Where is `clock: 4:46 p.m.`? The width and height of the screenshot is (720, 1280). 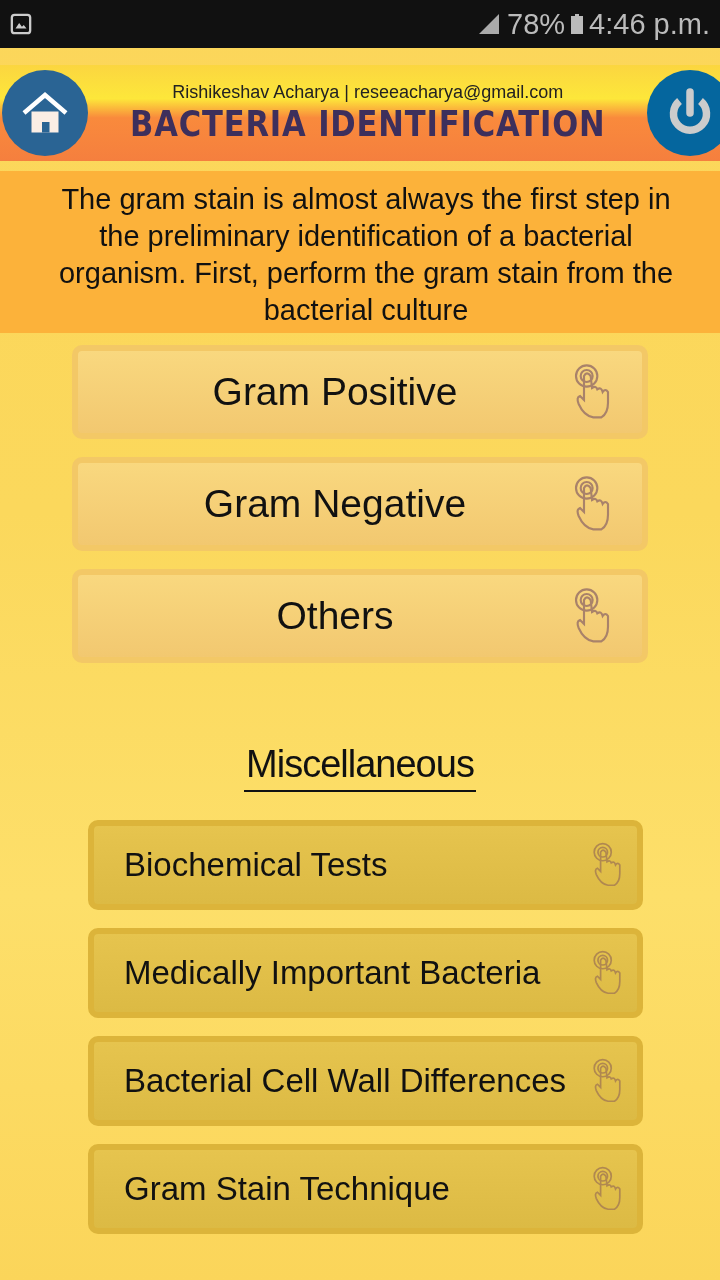
clock: 4:46 p.m. is located at coordinates (649, 24).